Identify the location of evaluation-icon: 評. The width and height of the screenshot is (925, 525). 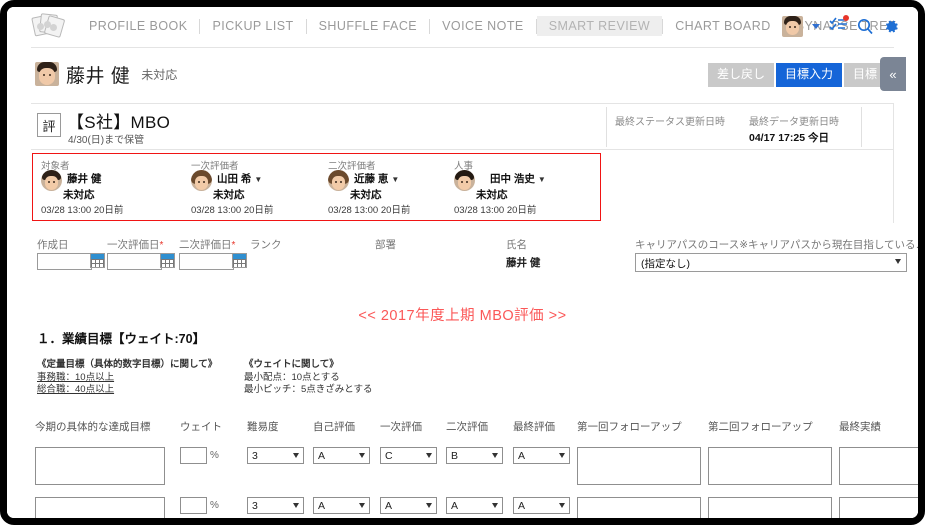
(49, 125).